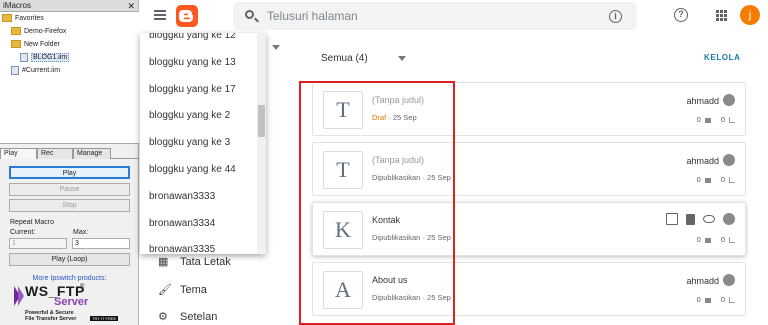 This screenshot has height=325, width=768. I want to click on play-loop-button: Play (Loop), so click(69, 259).